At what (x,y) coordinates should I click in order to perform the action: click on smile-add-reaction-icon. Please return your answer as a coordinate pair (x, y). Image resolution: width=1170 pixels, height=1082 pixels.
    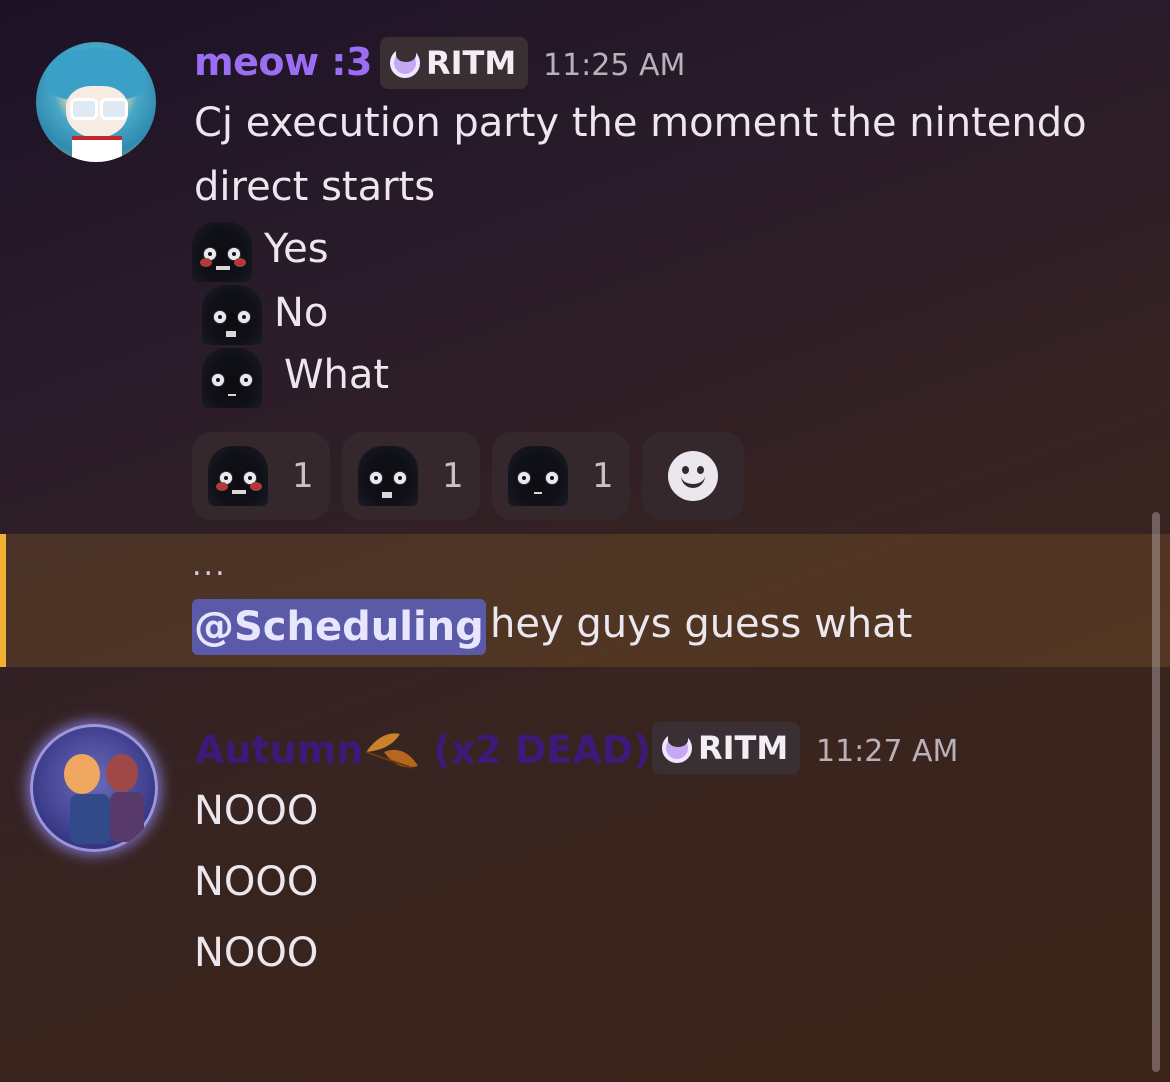
    Looking at the image, I should click on (693, 476).